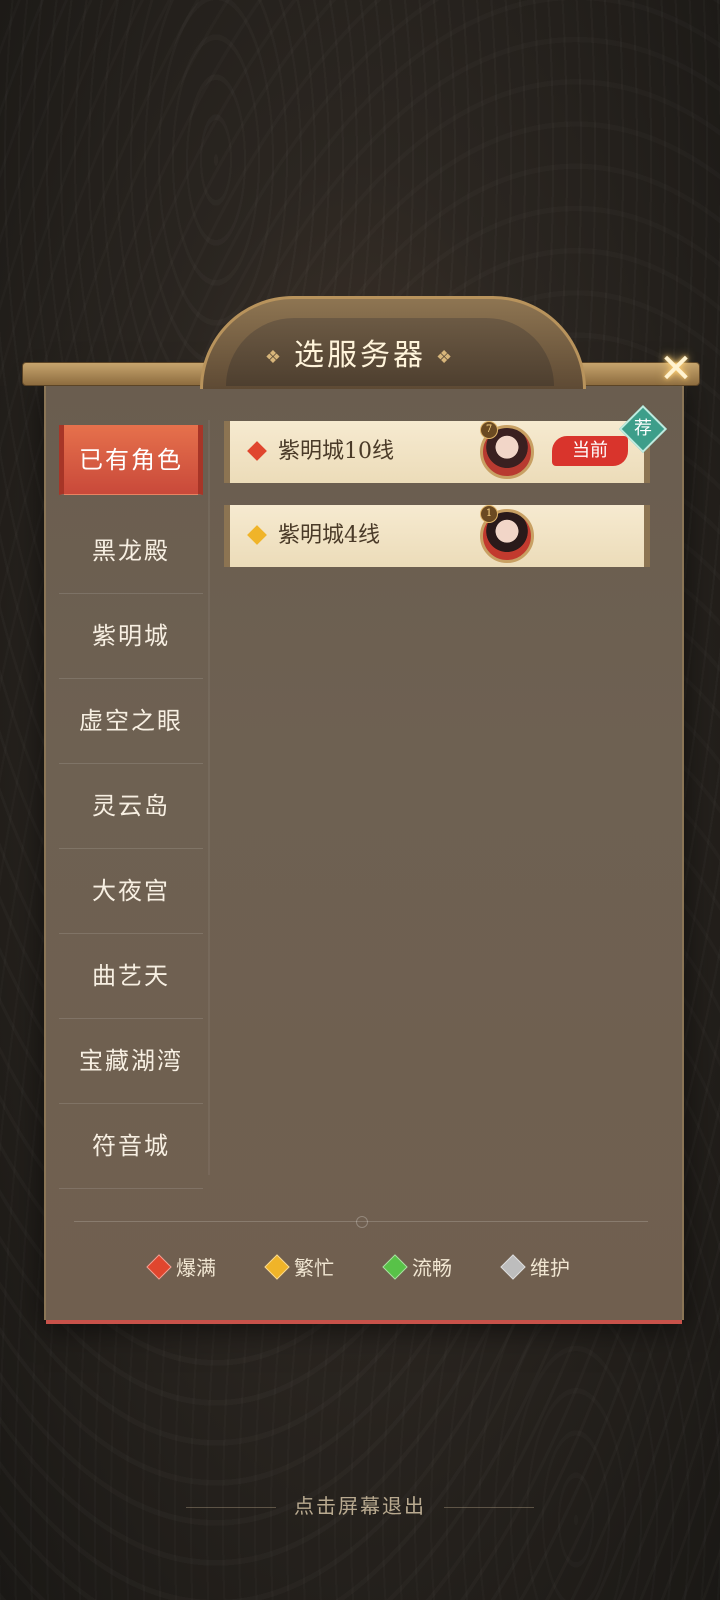  I want to click on exit-line-left, so click(231, 1507).